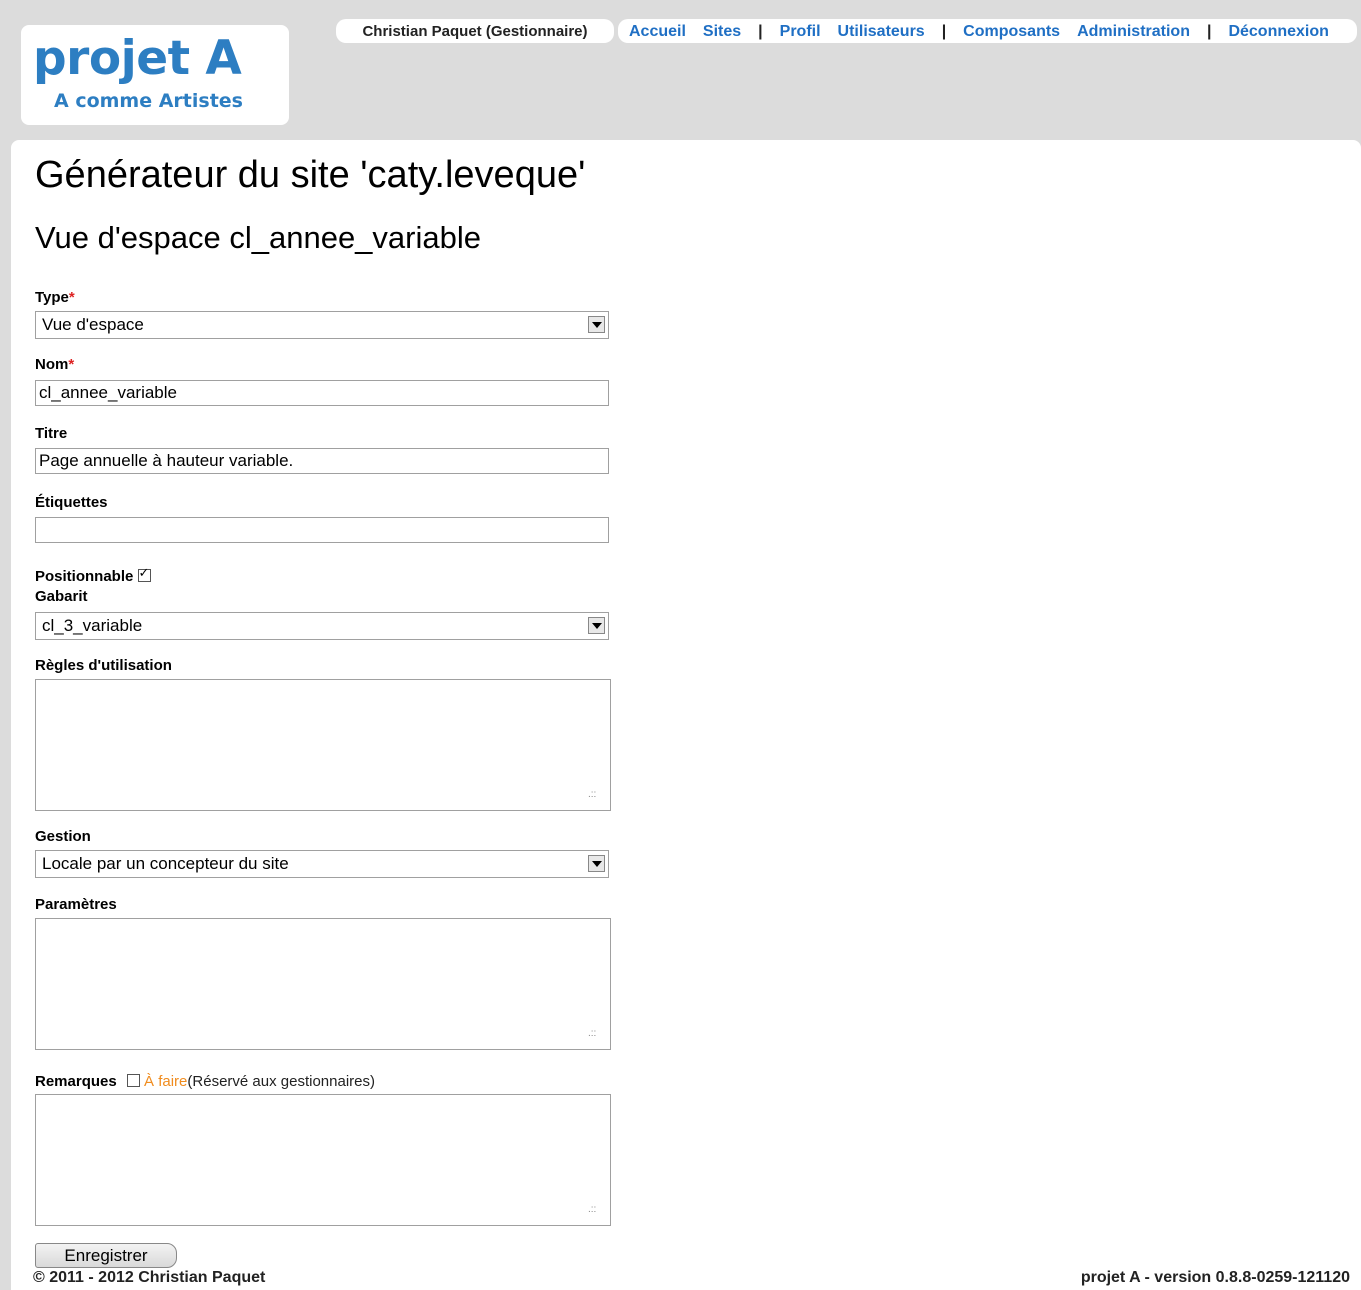  I want to click on gabarit-select: cl_3_variable, so click(322, 626).